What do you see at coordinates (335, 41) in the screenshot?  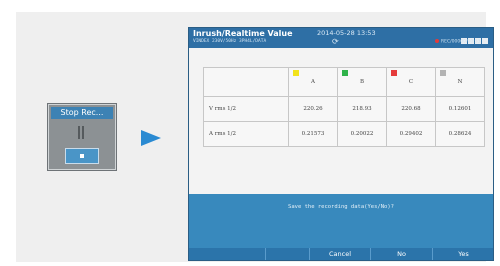 I see `sync-icon: ⟳` at bounding box center [335, 41].